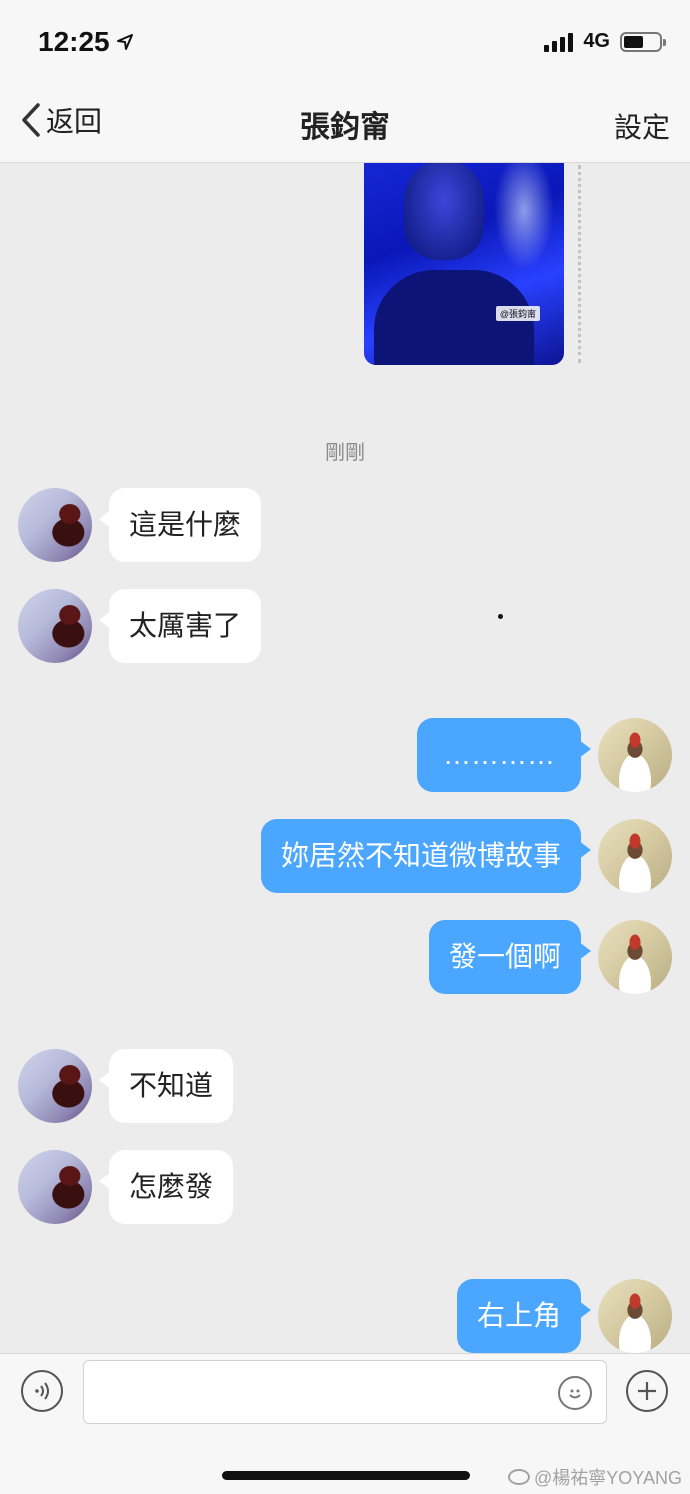 The image size is (690, 1494). I want to click on stray-dot, so click(500, 616).